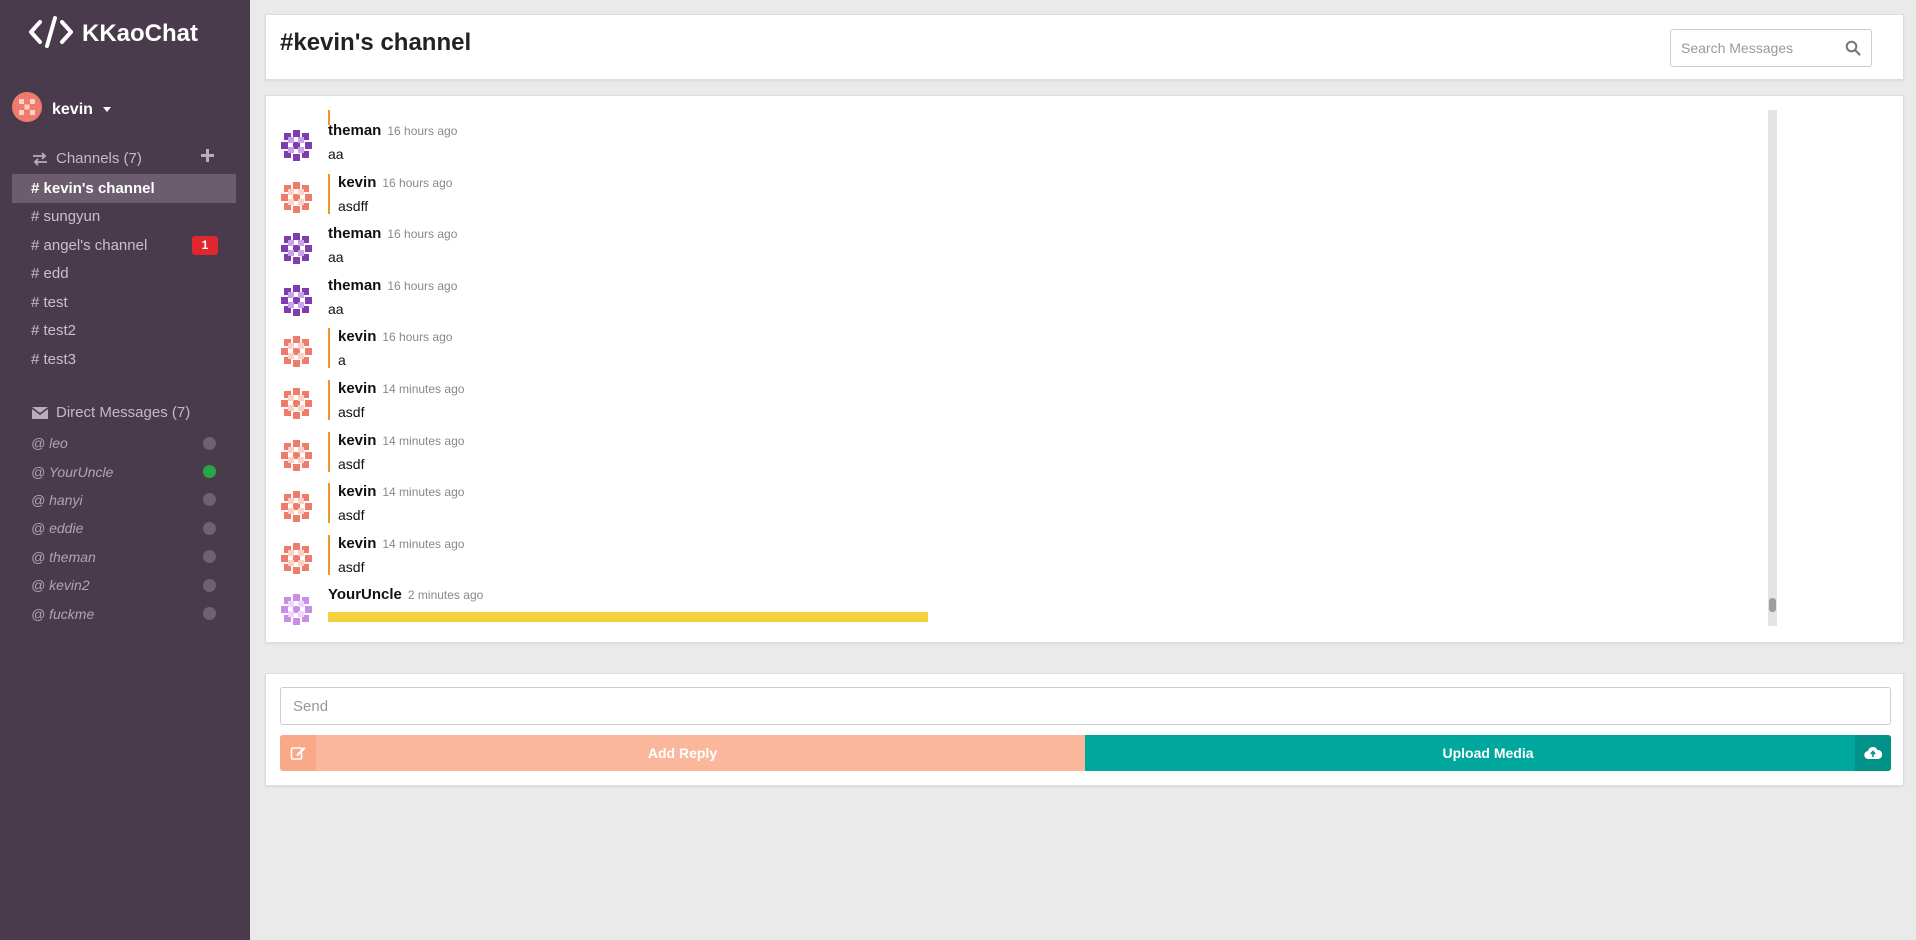 The height and width of the screenshot is (940, 1916). What do you see at coordinates (390, 193) in the screenshot?
I see `message-body: kevin 16 hours ago asdff` at bounding box center [390, 193].